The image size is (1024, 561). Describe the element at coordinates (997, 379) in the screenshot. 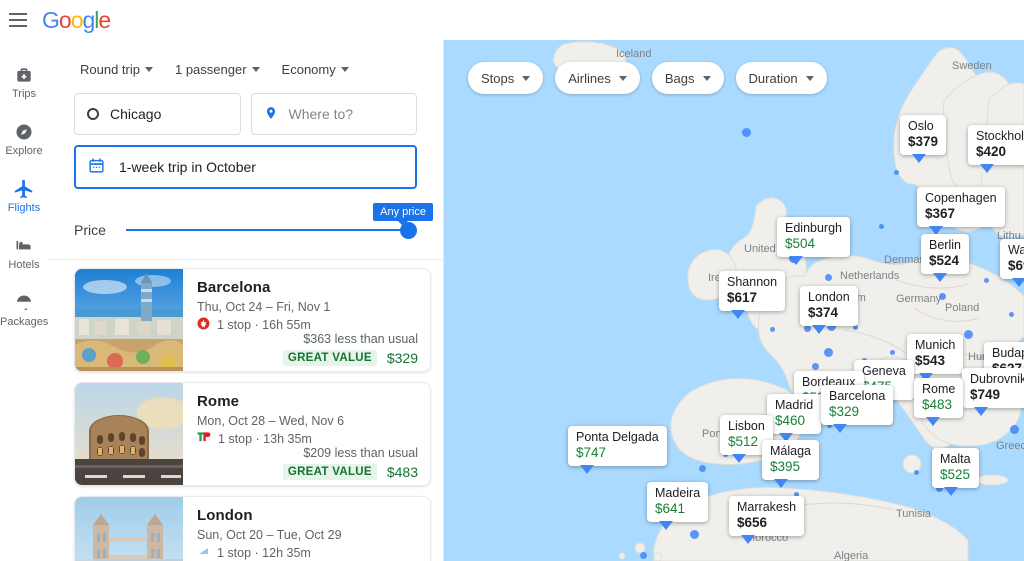

I see `marker-city: Dubrovnik` at that location.